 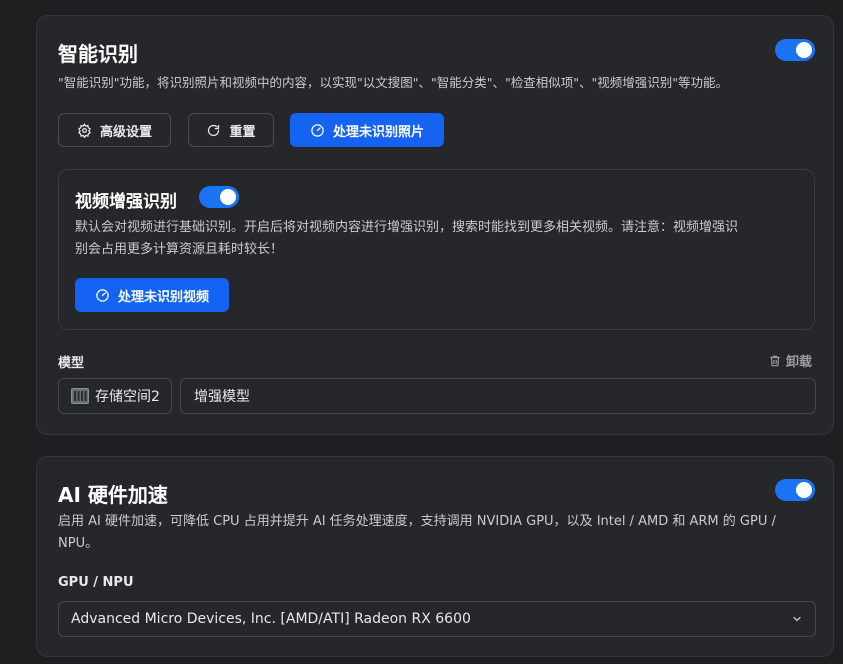 What do you see at coordinates (775, 360) in the screenshot?
I see `trash-icon` at bounding box center [775, 360].